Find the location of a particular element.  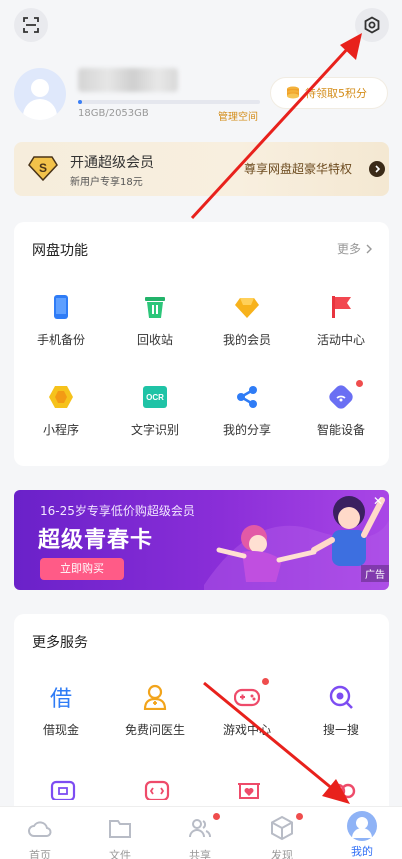

claim-points-label: 待领取5积分 is located at coordinates (336, 93).